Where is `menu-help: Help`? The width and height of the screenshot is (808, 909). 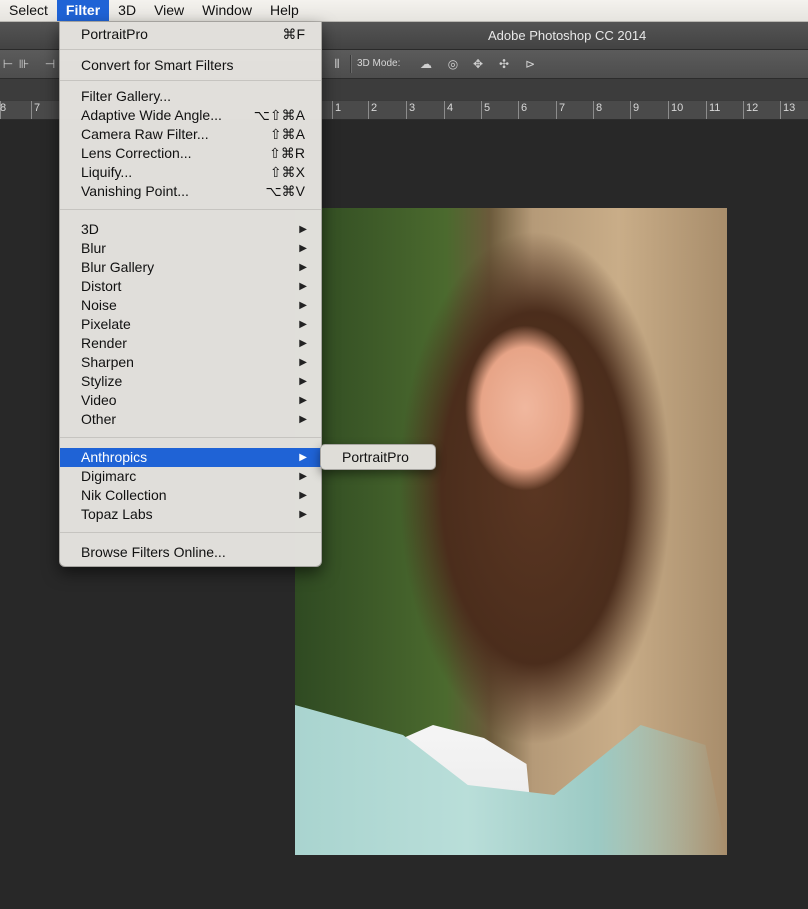 menu-help: Help is located at coordinates (284, 10).